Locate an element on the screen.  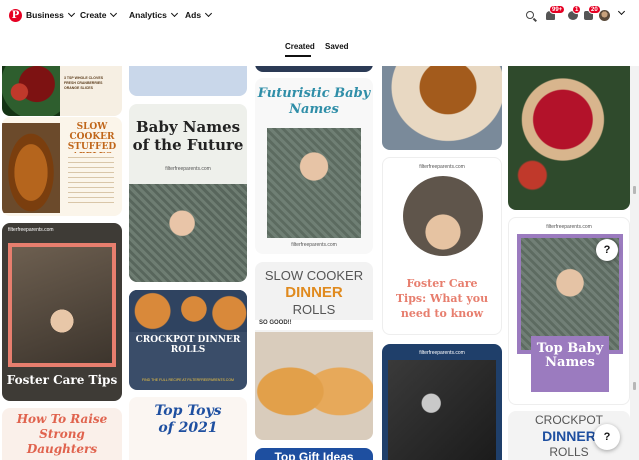
pin-title: Foster Care Tips is located at coordinates (62, 380).